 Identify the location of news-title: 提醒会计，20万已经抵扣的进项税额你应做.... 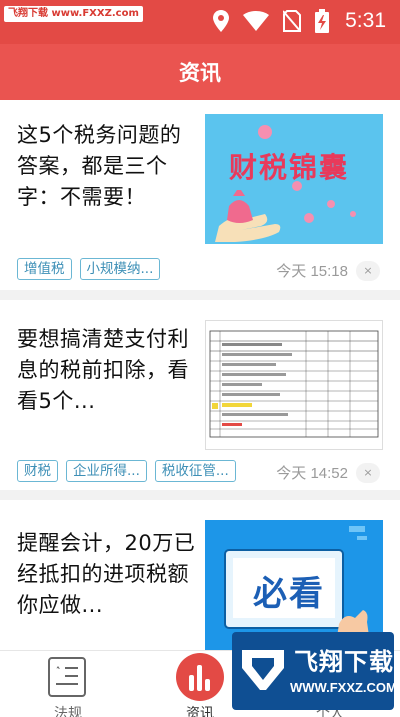
(106, 574).